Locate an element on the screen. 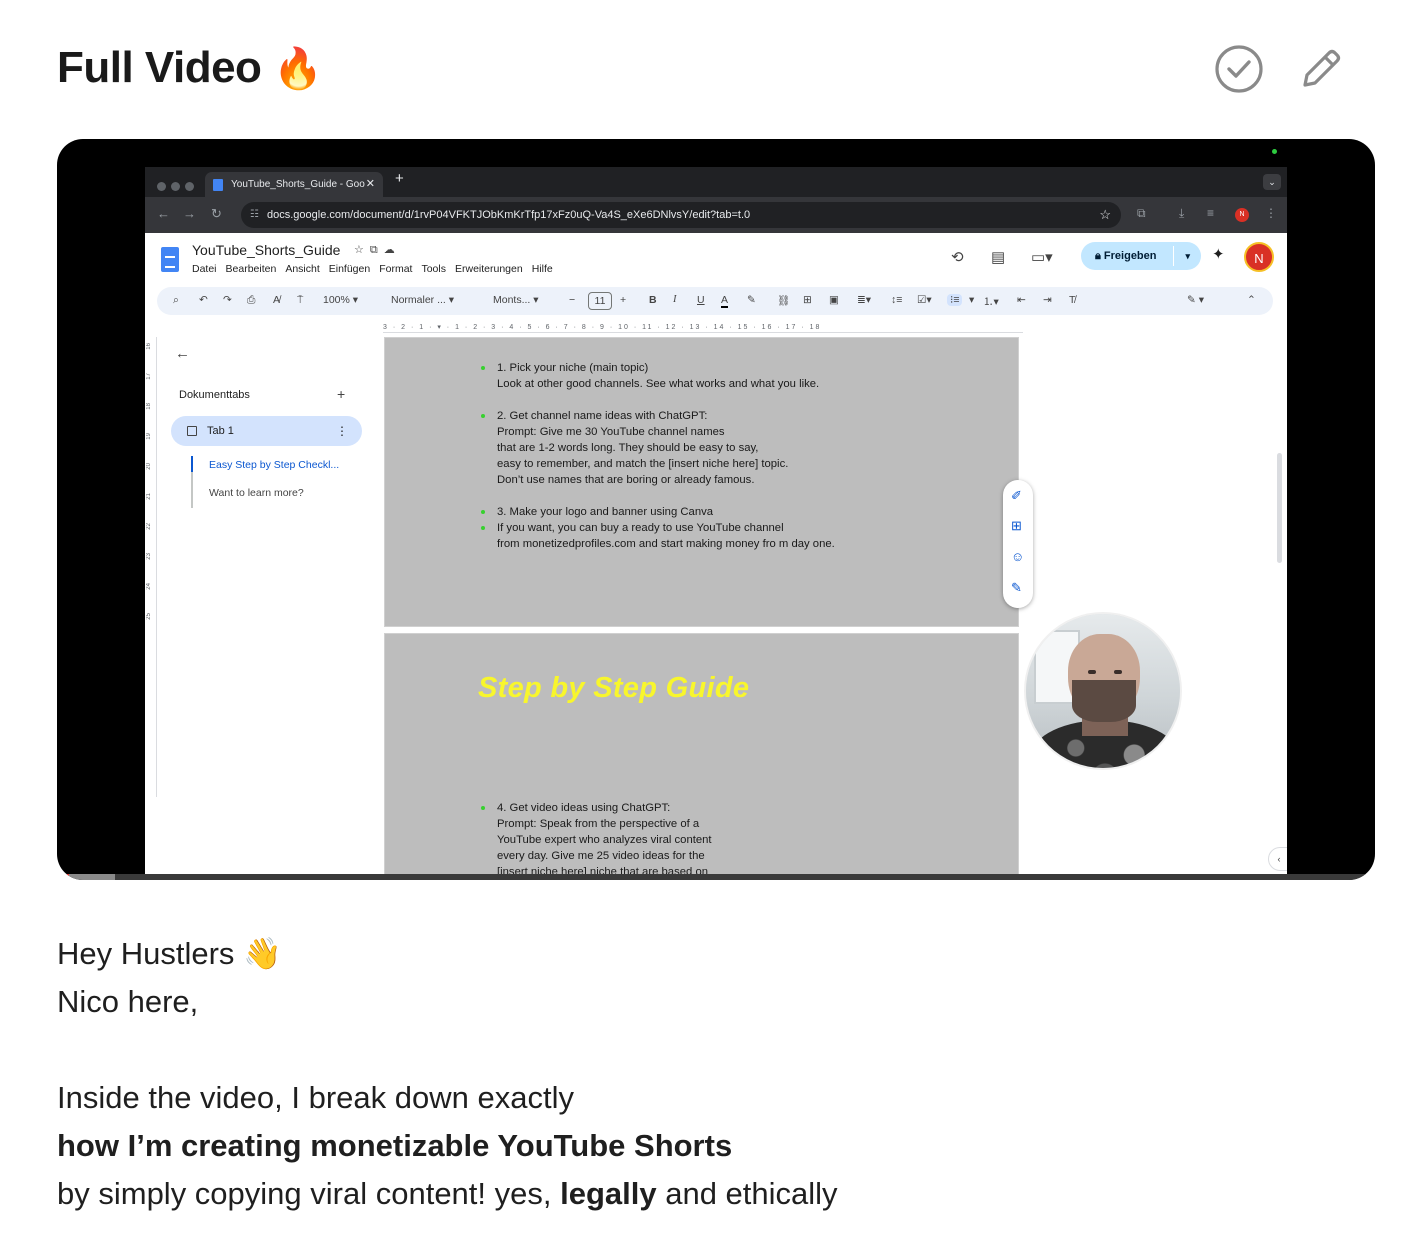  ai-edit-icon: ✐ is located at coordinates (1016, 495).